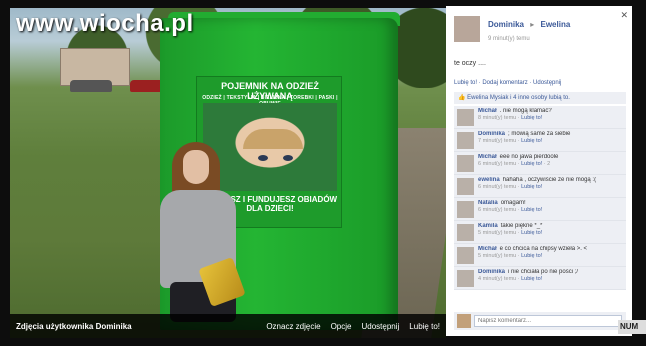  Describe the element at coordinates (506, 24) in the screenshot. I see `author-link: Dominika` at that location.